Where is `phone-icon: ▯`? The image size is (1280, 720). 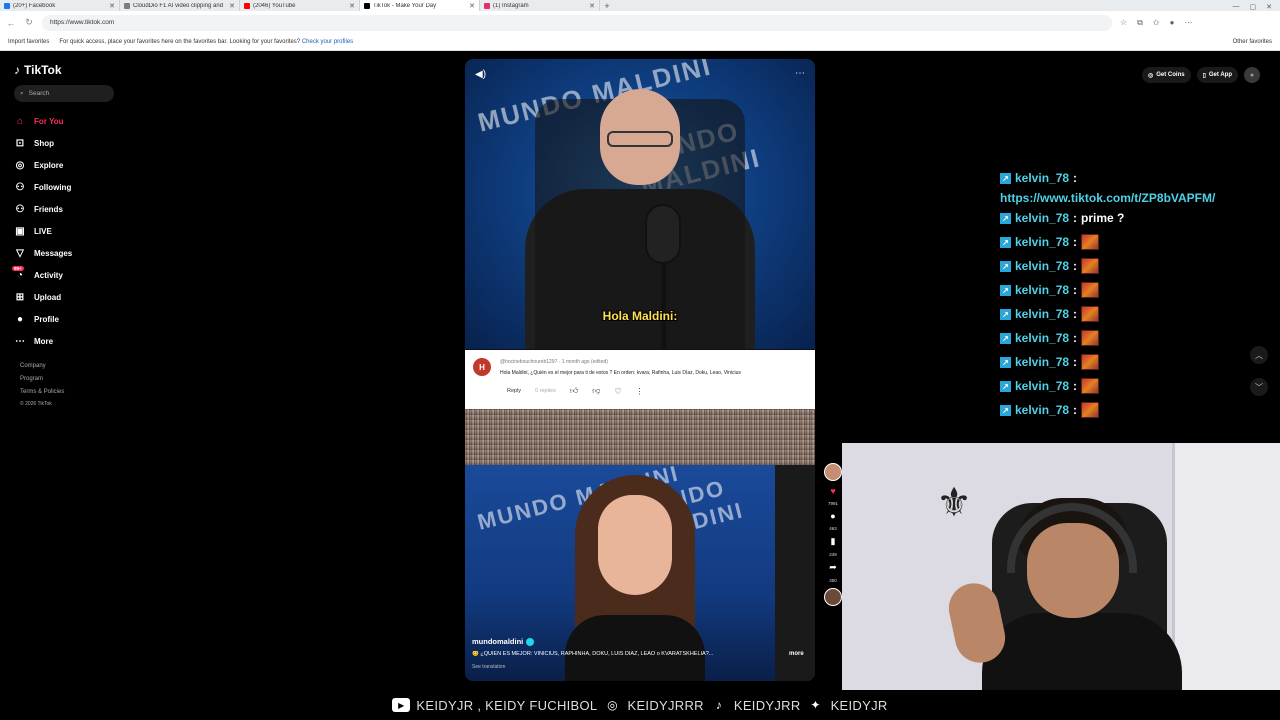
phone-icon: ▯ is located at coordinates (1204, 75).